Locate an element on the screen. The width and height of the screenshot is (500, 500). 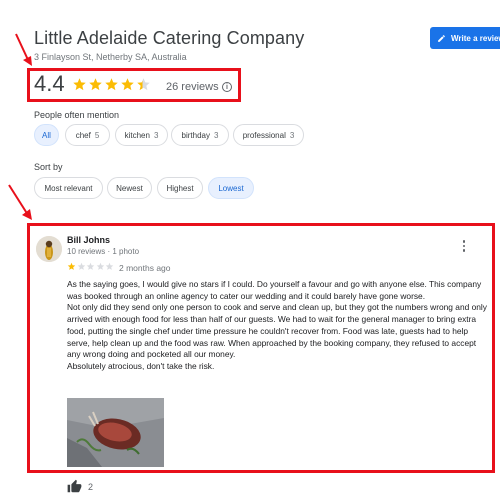
rating-stars is located at coordinates (111, 84).